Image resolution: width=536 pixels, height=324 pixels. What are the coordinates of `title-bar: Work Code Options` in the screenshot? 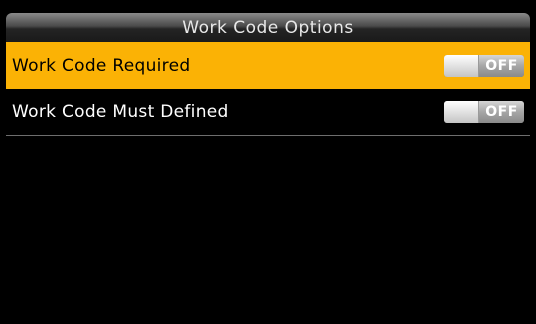 It's located at (268, 27).